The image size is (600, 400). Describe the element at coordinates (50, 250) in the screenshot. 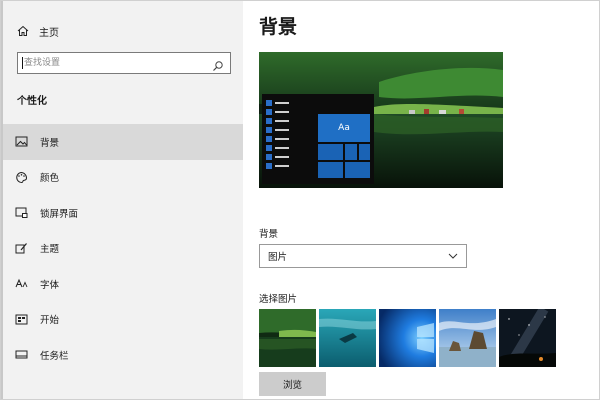

I see `sidebar-item-label: 主题` at that location.